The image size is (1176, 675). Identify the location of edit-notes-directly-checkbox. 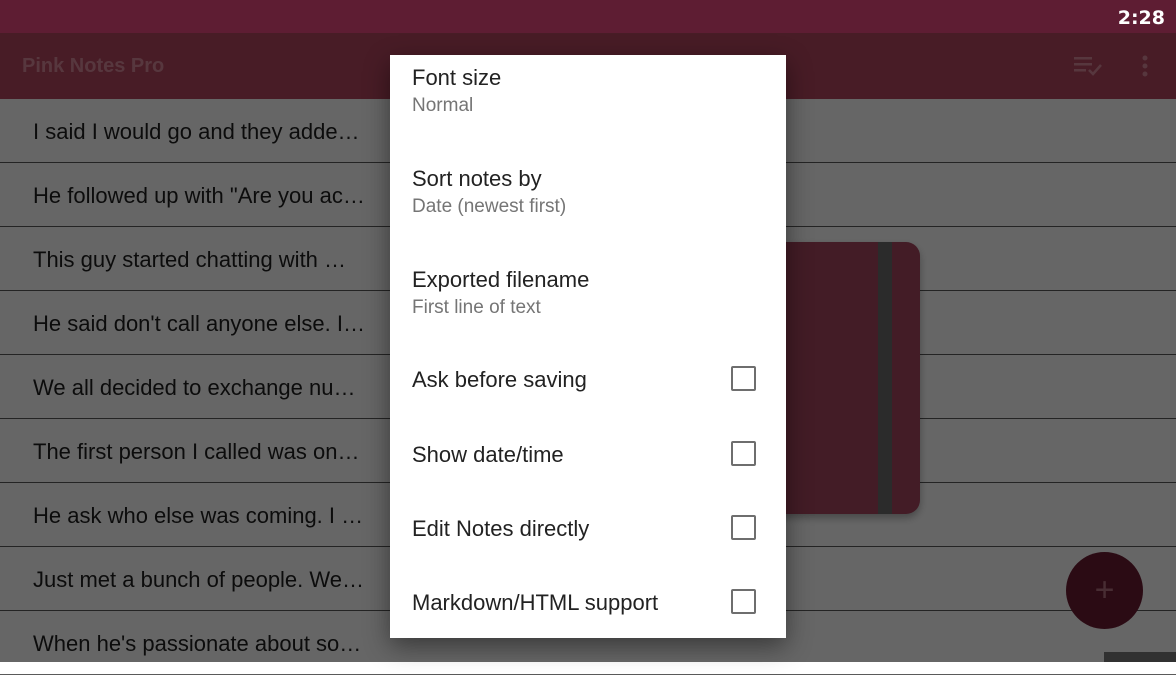
(743, 527).